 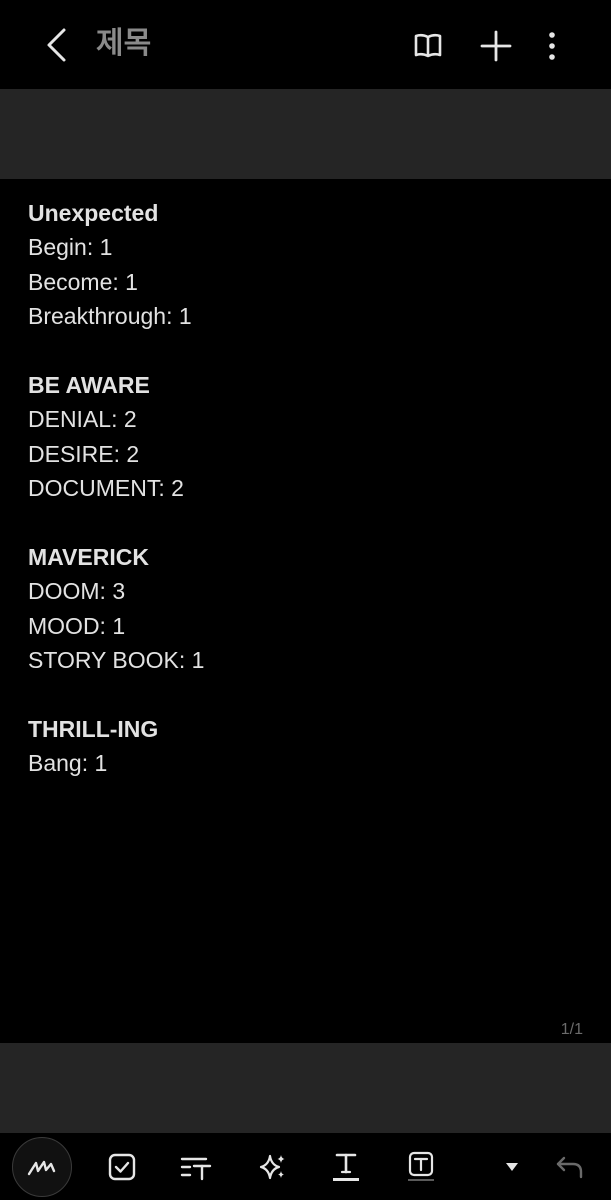 I want to click on note-text-line: MOOD: 1, so click(x=77, y=625).